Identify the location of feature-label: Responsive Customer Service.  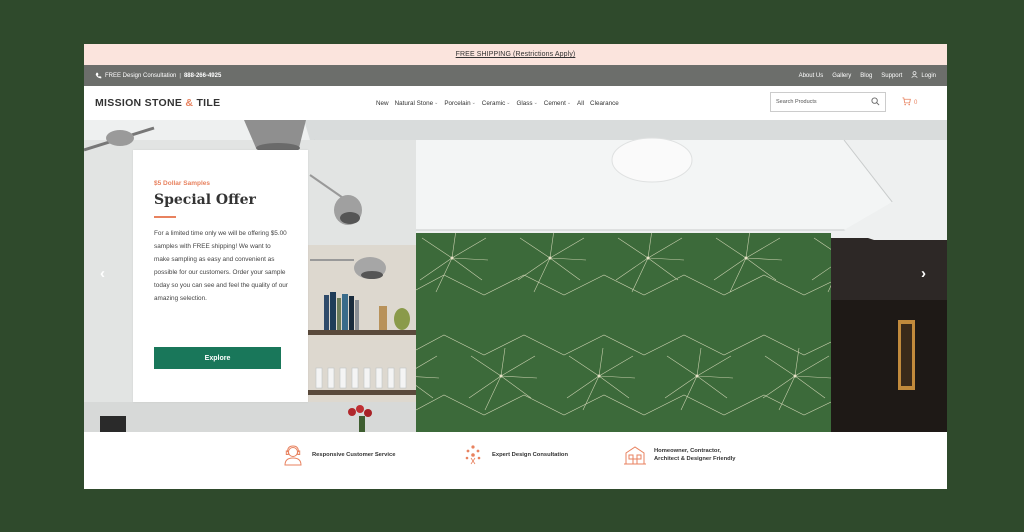
(354, 455).